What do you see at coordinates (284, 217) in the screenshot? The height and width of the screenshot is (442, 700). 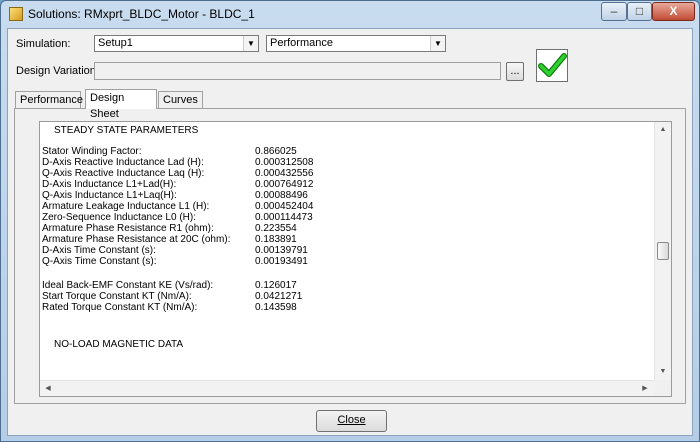 I see `param-value: 0.000114473` at bounding box center [284, 217].